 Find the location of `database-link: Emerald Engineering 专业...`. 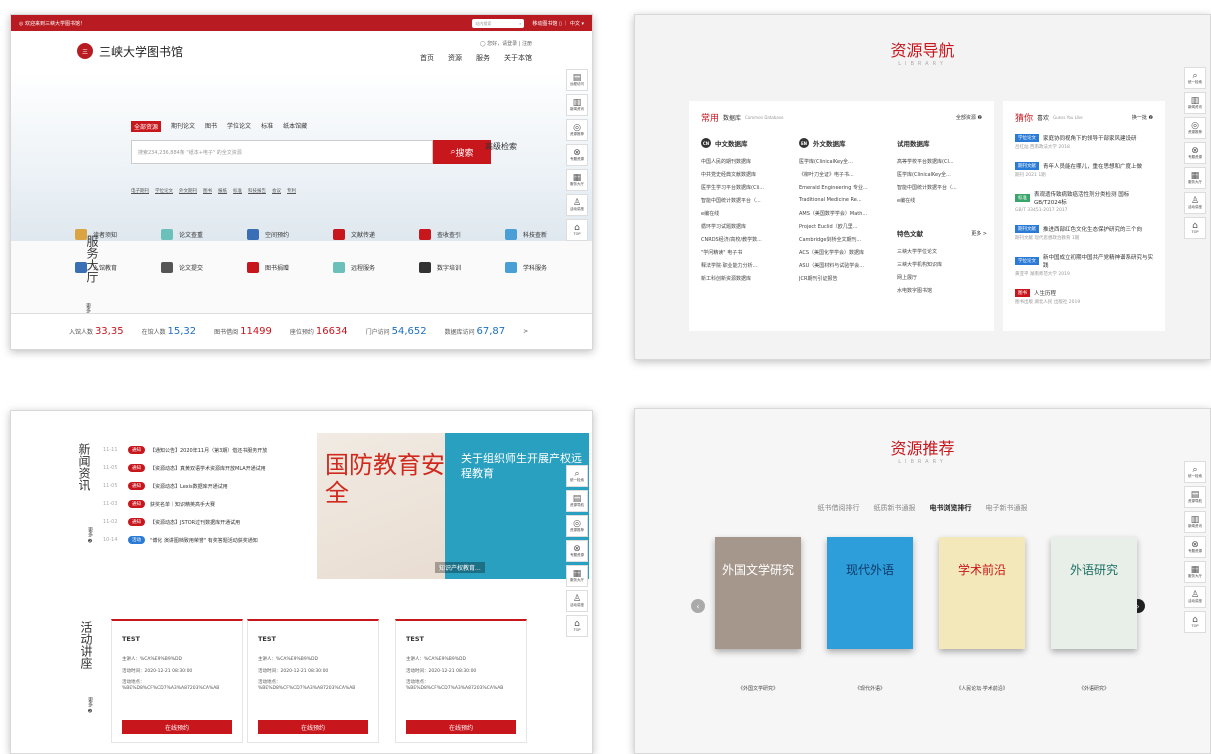

database-link: Emerald Engineering 专业... is located at coordinates (845, 190).